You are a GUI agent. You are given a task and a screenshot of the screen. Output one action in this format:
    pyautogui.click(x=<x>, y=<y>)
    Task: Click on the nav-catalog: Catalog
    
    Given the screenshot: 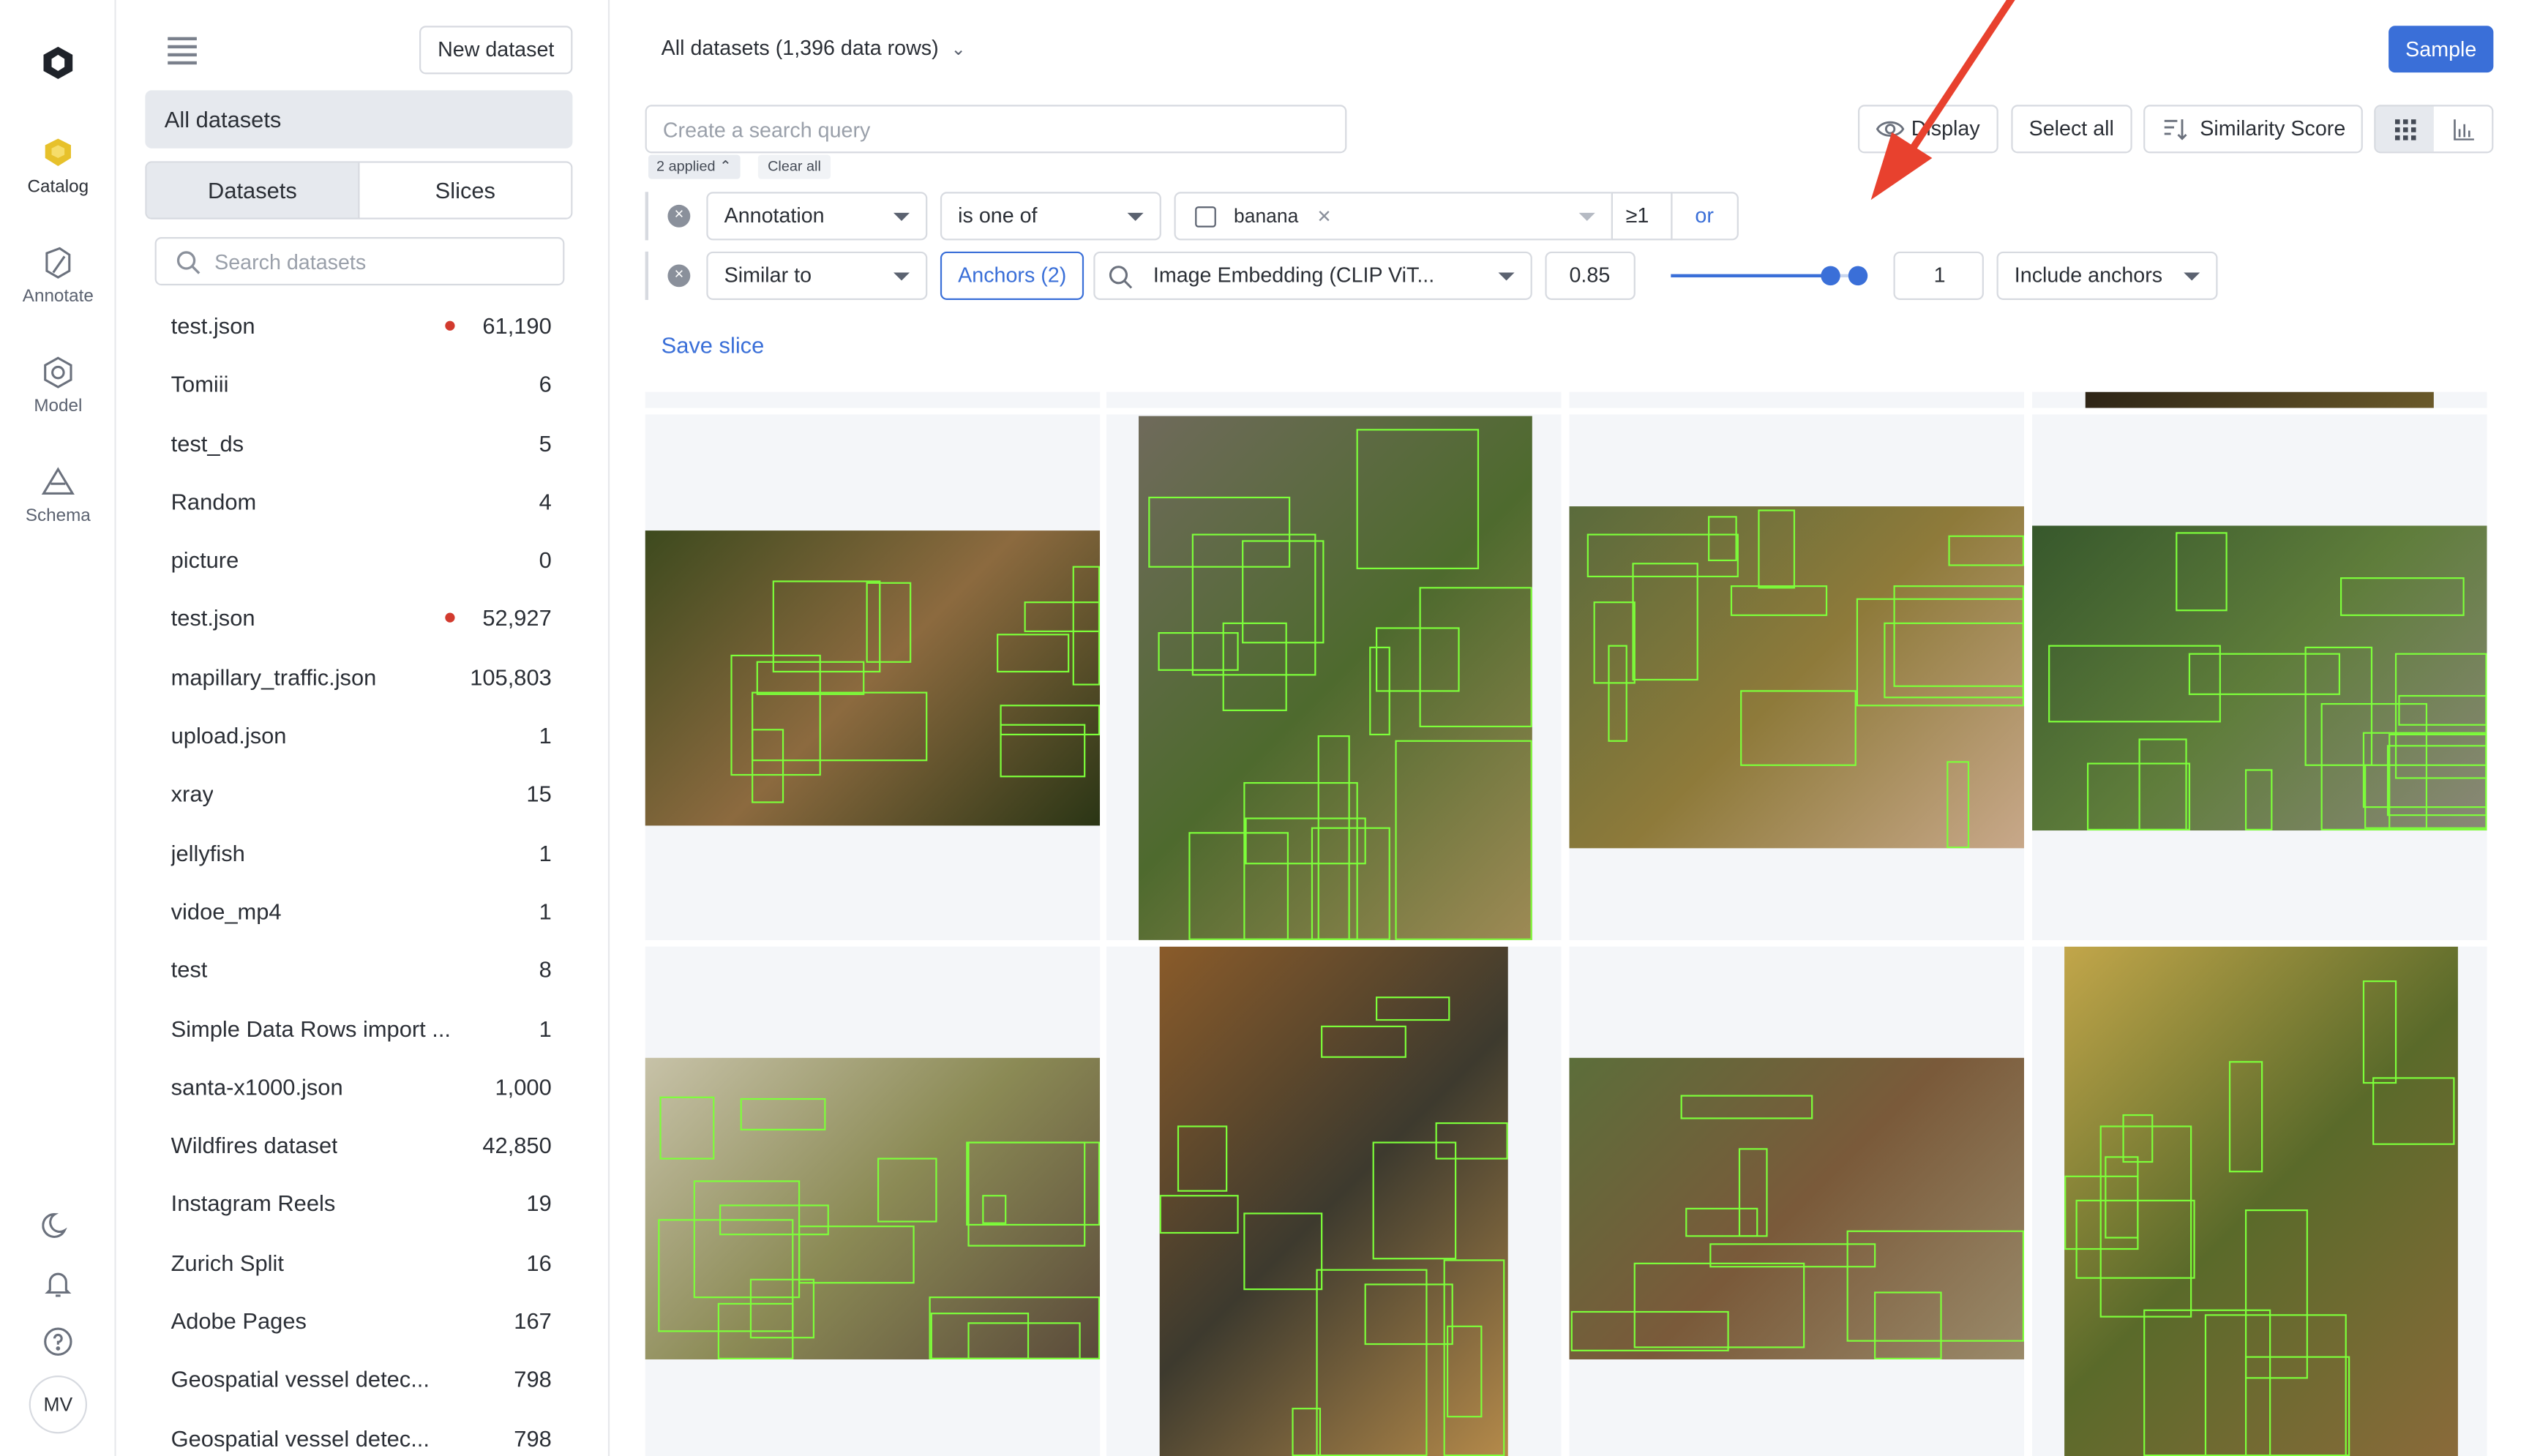 What is the action you would take?
    pyautogui.click(x=58, y=166)
    